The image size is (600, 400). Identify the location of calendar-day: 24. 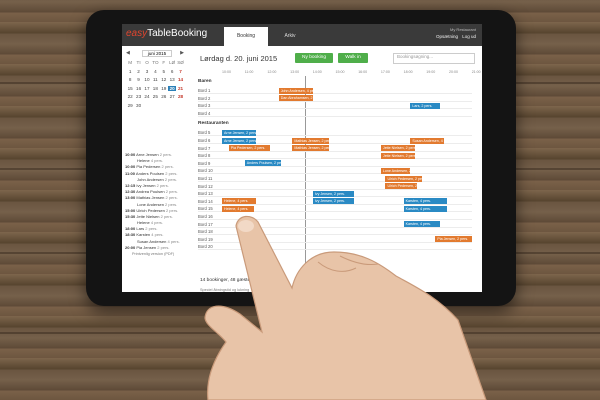
(147, 96).